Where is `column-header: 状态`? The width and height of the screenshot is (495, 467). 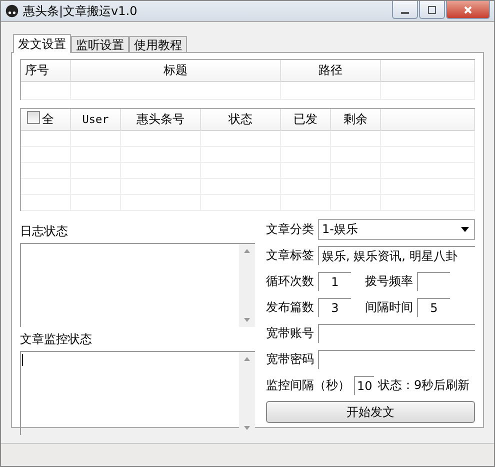
column-header: 状态 is located at coordinates (241, 120).